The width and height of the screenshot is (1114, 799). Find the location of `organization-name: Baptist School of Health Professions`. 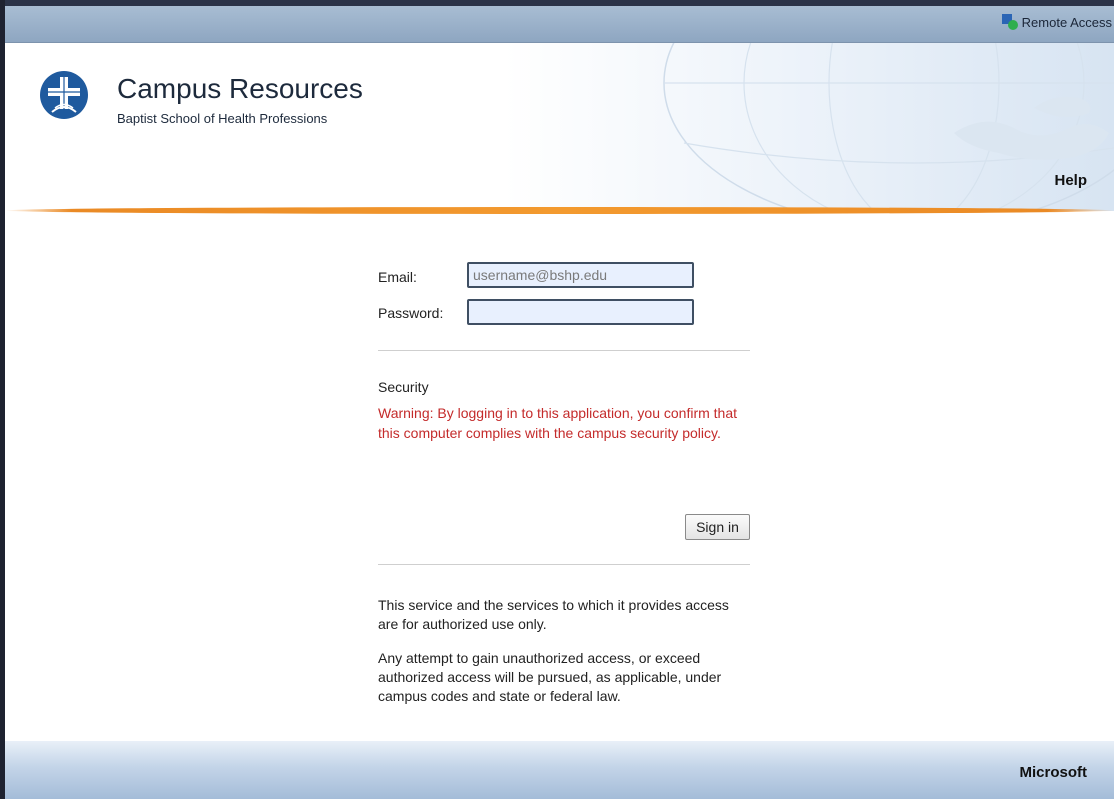

organization-name: Baptist School of Health Professions is located at coordinates (222, 118).